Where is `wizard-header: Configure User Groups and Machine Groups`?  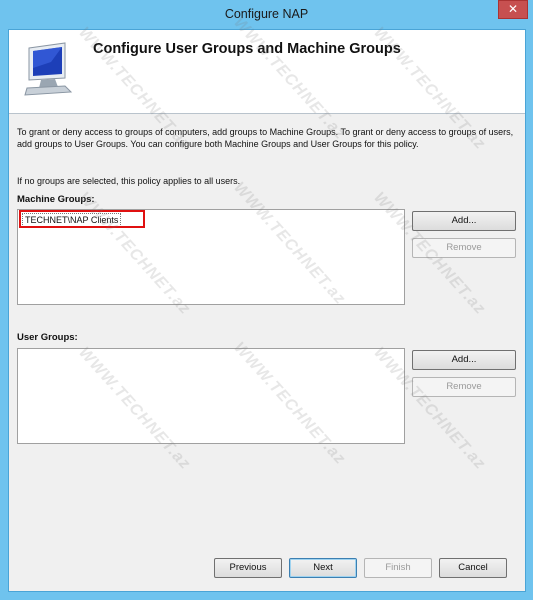
wizard-header: Configure User Groups and Machine Groups is located at coordinates (267, 72).